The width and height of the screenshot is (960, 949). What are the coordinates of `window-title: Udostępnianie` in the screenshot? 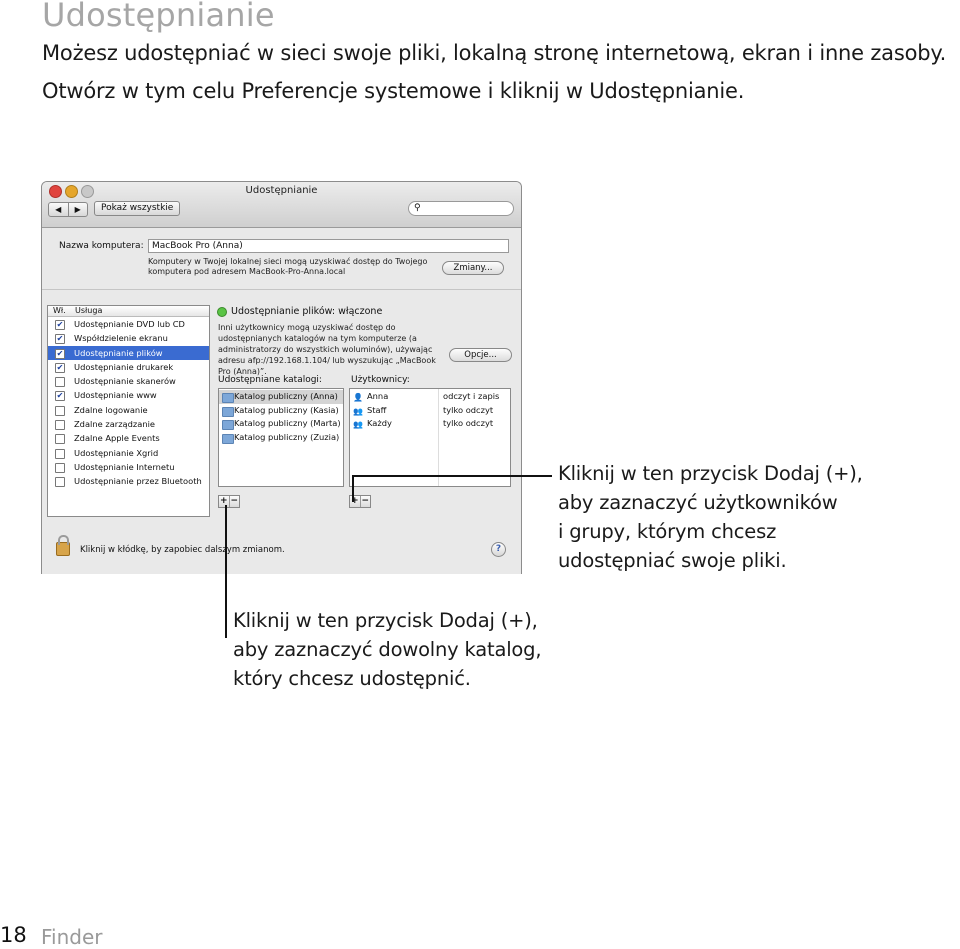 It's located at (281, 190).